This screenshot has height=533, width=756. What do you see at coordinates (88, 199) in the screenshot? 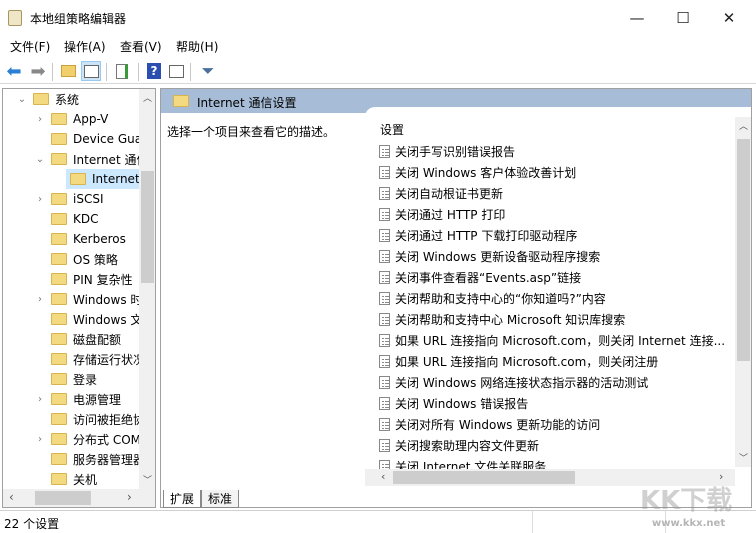
I see `tree-item-label: iSCSI` at bounding box center [88, 199].